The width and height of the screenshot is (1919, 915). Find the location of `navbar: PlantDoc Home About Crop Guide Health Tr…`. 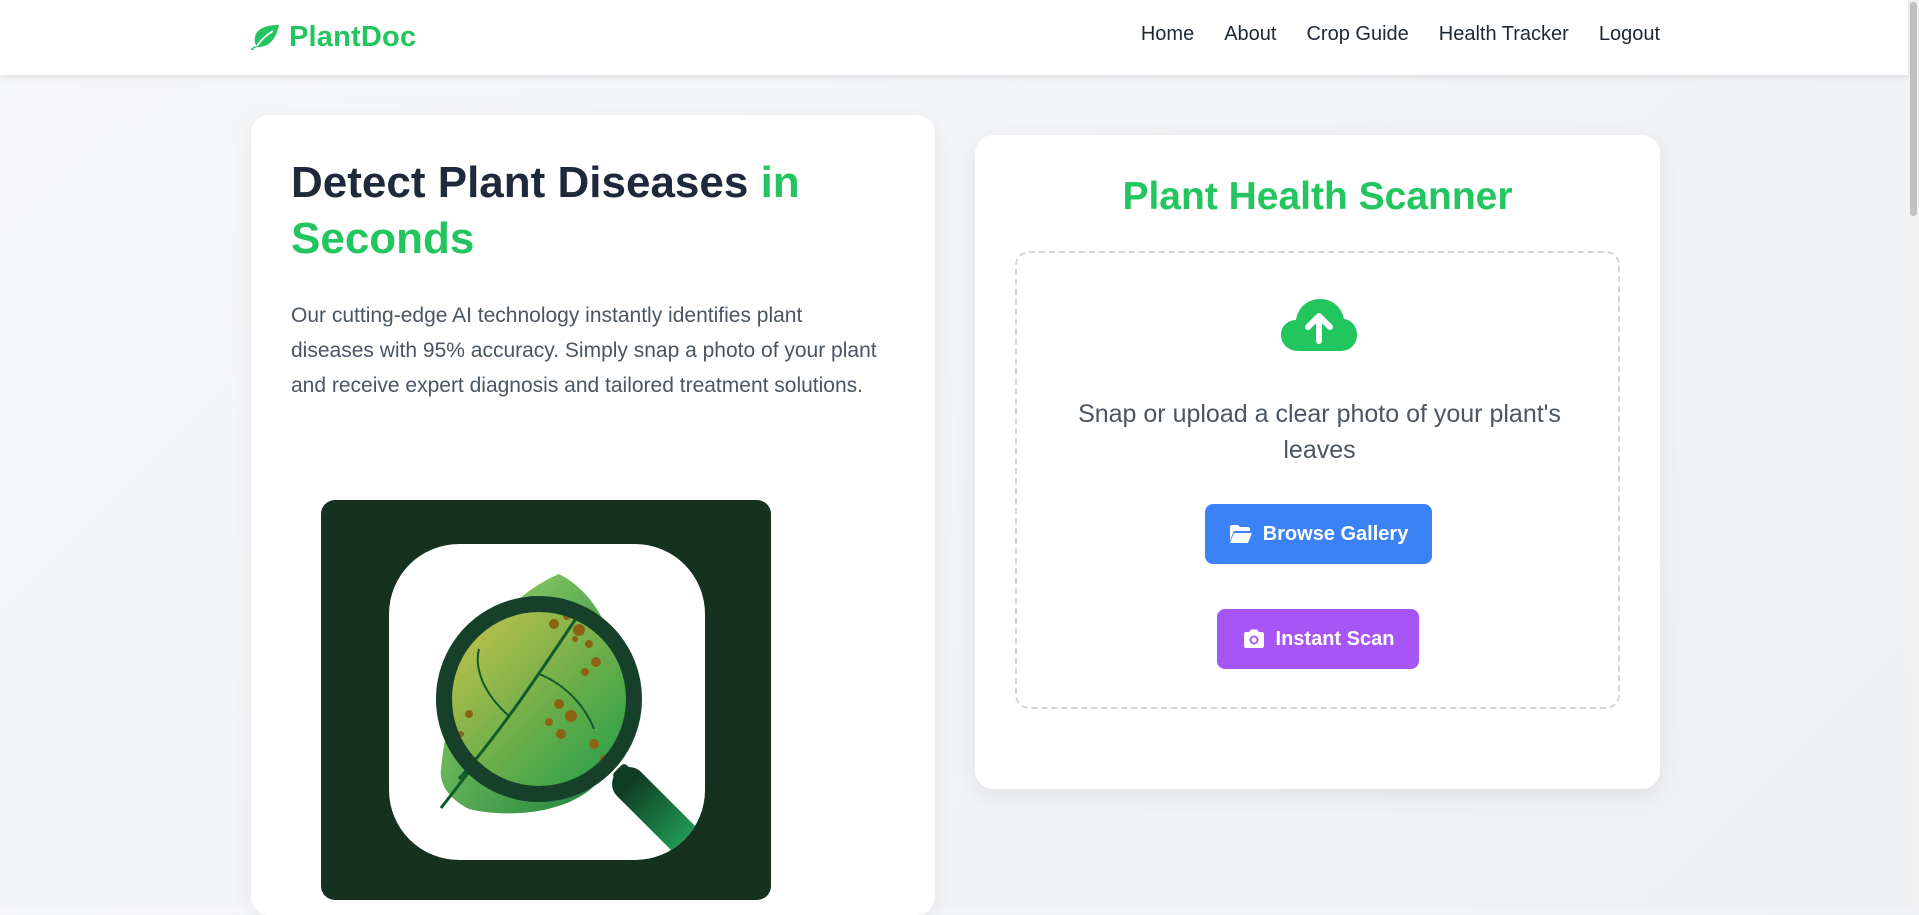

navbar: PlantDoc Home About Crop Guide Health Tr… is located at coordinates (954, 37).